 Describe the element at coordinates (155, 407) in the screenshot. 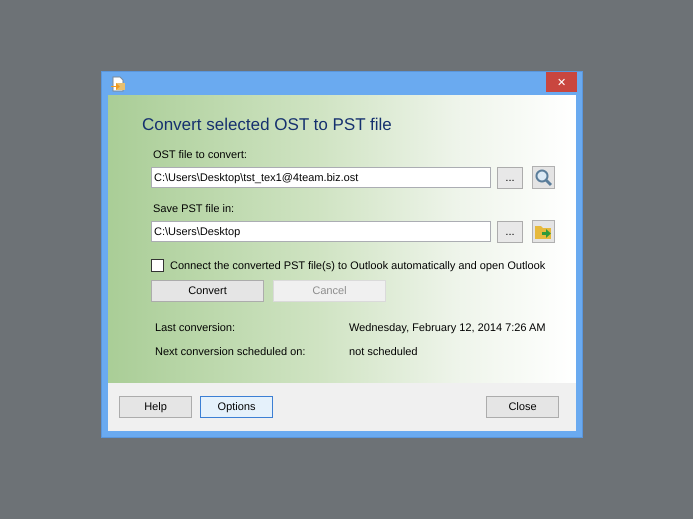

I see `footer-button: Help` at that location.